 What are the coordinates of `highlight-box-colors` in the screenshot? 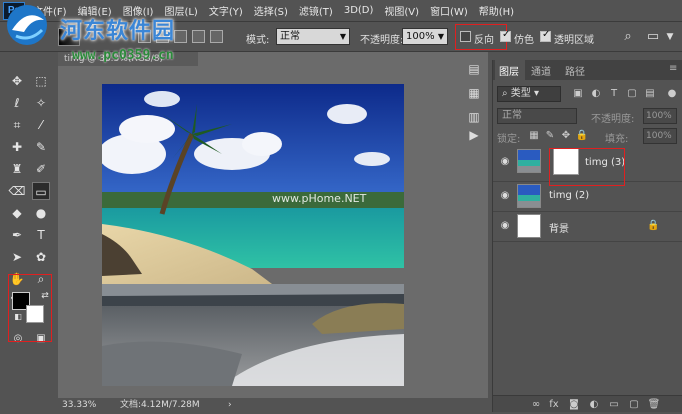 It's located at (30, 308).